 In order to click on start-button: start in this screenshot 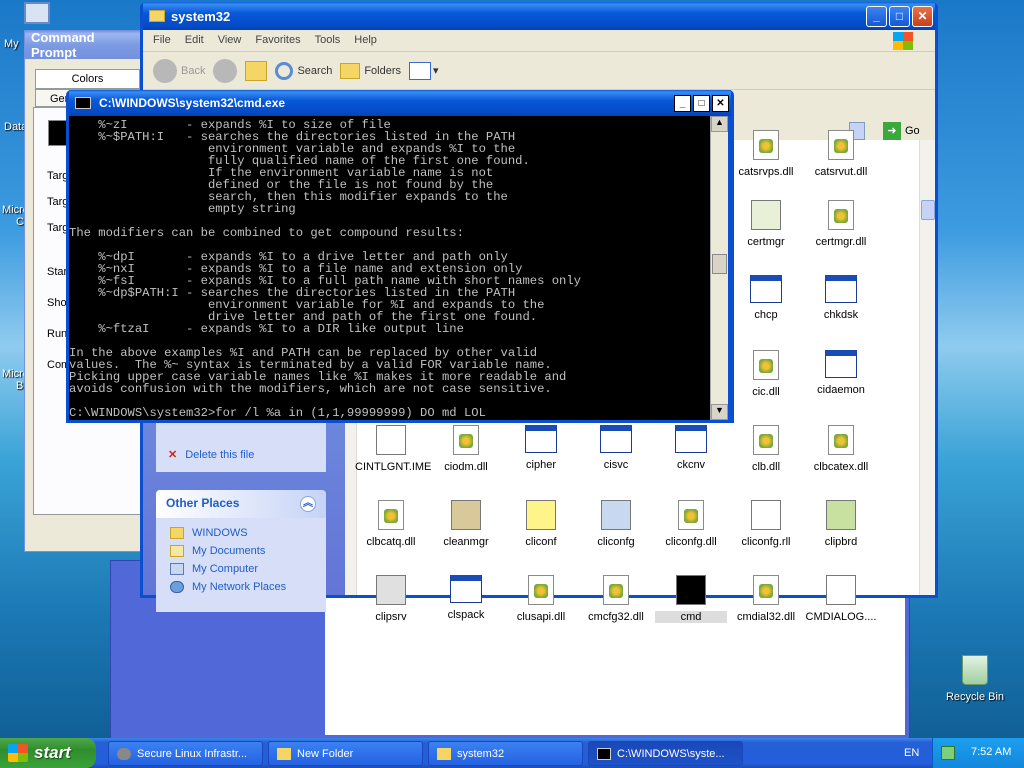, I will do `click(48, 753)`.